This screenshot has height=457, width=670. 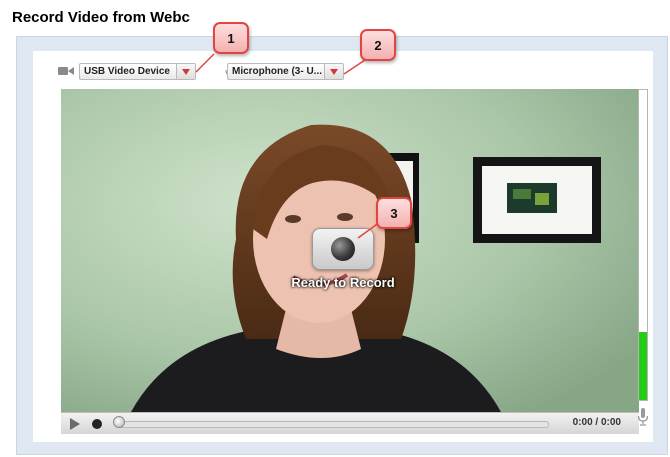 I want to click on play-button, so click(x=75, y=424).